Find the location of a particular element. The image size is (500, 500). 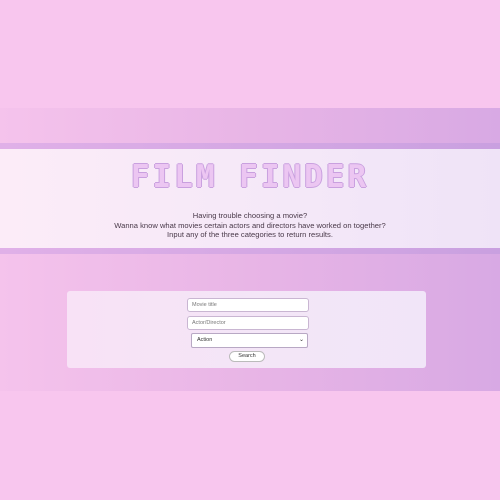

chevron-down-icon: ⌄ is located at coordinates (301, 340).